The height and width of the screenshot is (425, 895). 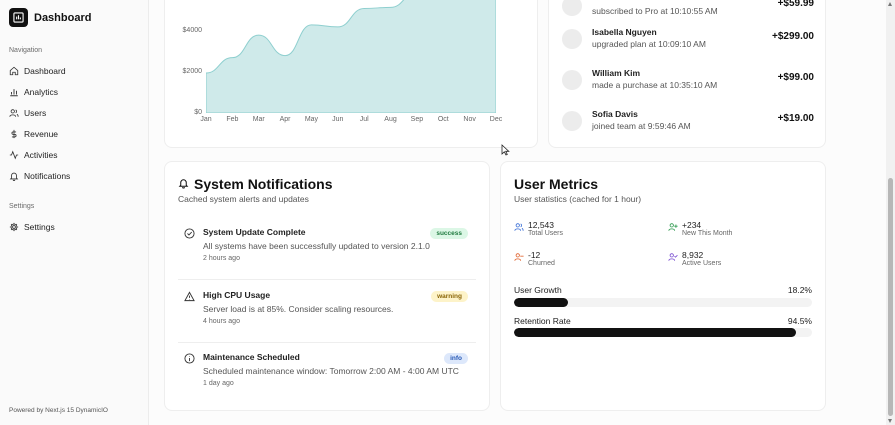 I want to click on home-icon, so click(x=14, y=71).